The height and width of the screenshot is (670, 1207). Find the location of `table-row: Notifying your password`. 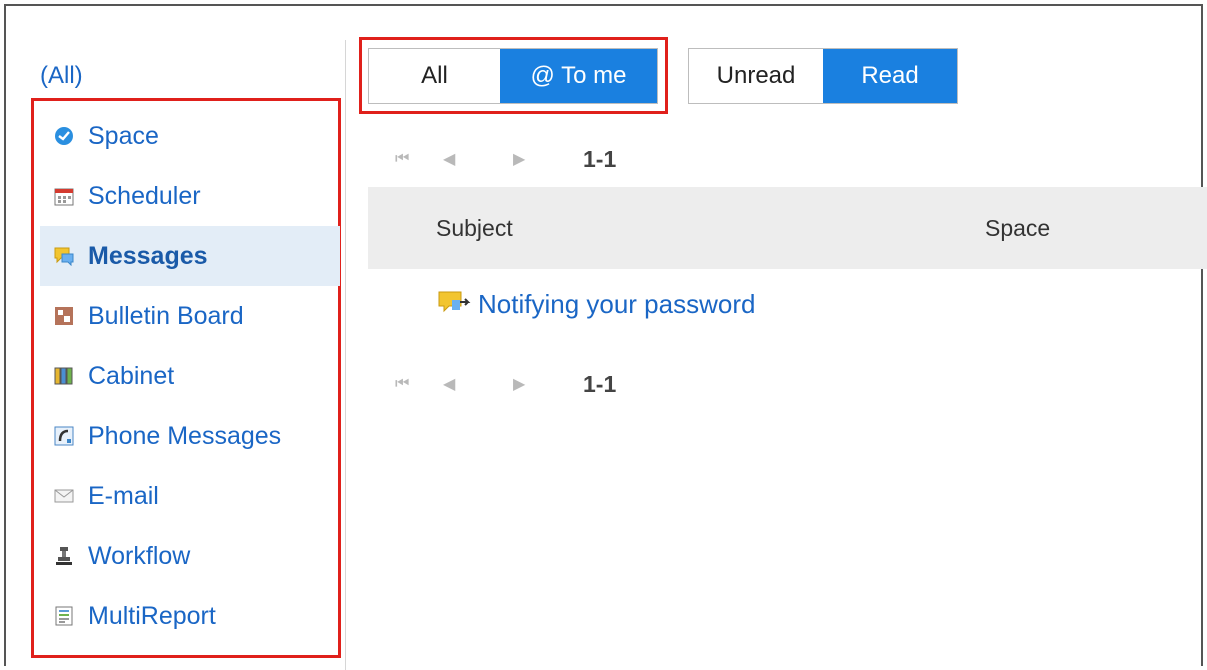

table-row: Notifying your password is located at coordinates (596, 304).